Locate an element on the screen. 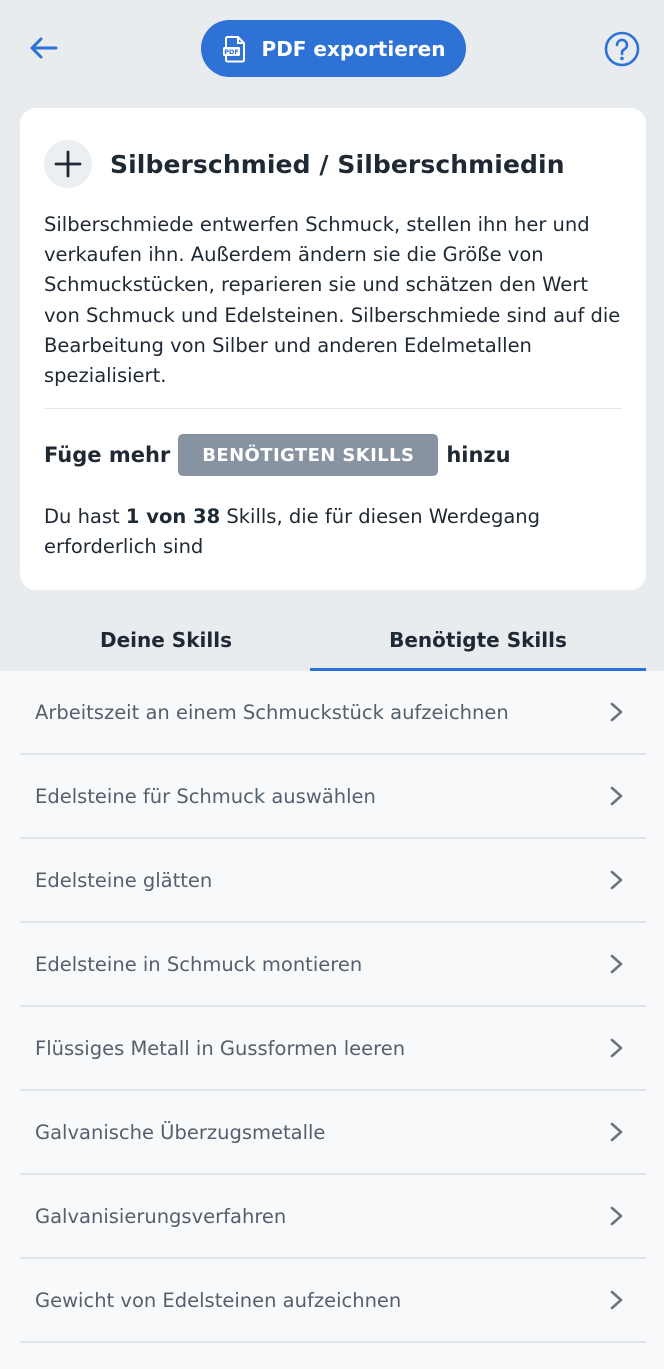 The height and width of the screenshot is (1369, 664). plus-icon is located at coordinates (68, 164).